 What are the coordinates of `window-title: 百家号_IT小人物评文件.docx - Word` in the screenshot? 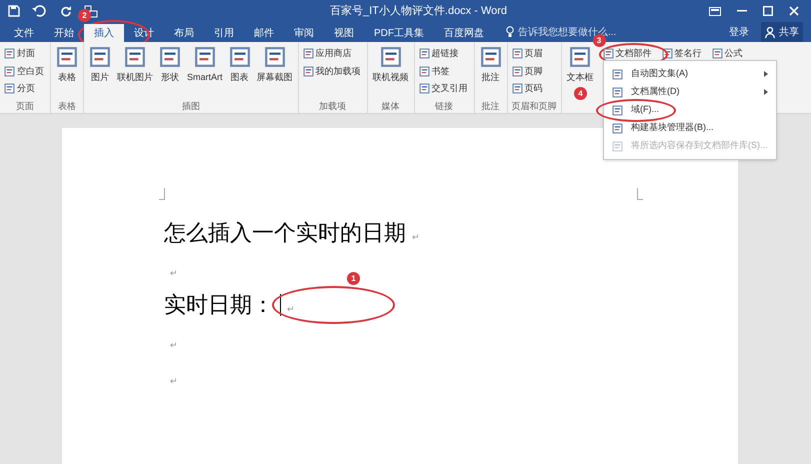 It's located at (419, 11).